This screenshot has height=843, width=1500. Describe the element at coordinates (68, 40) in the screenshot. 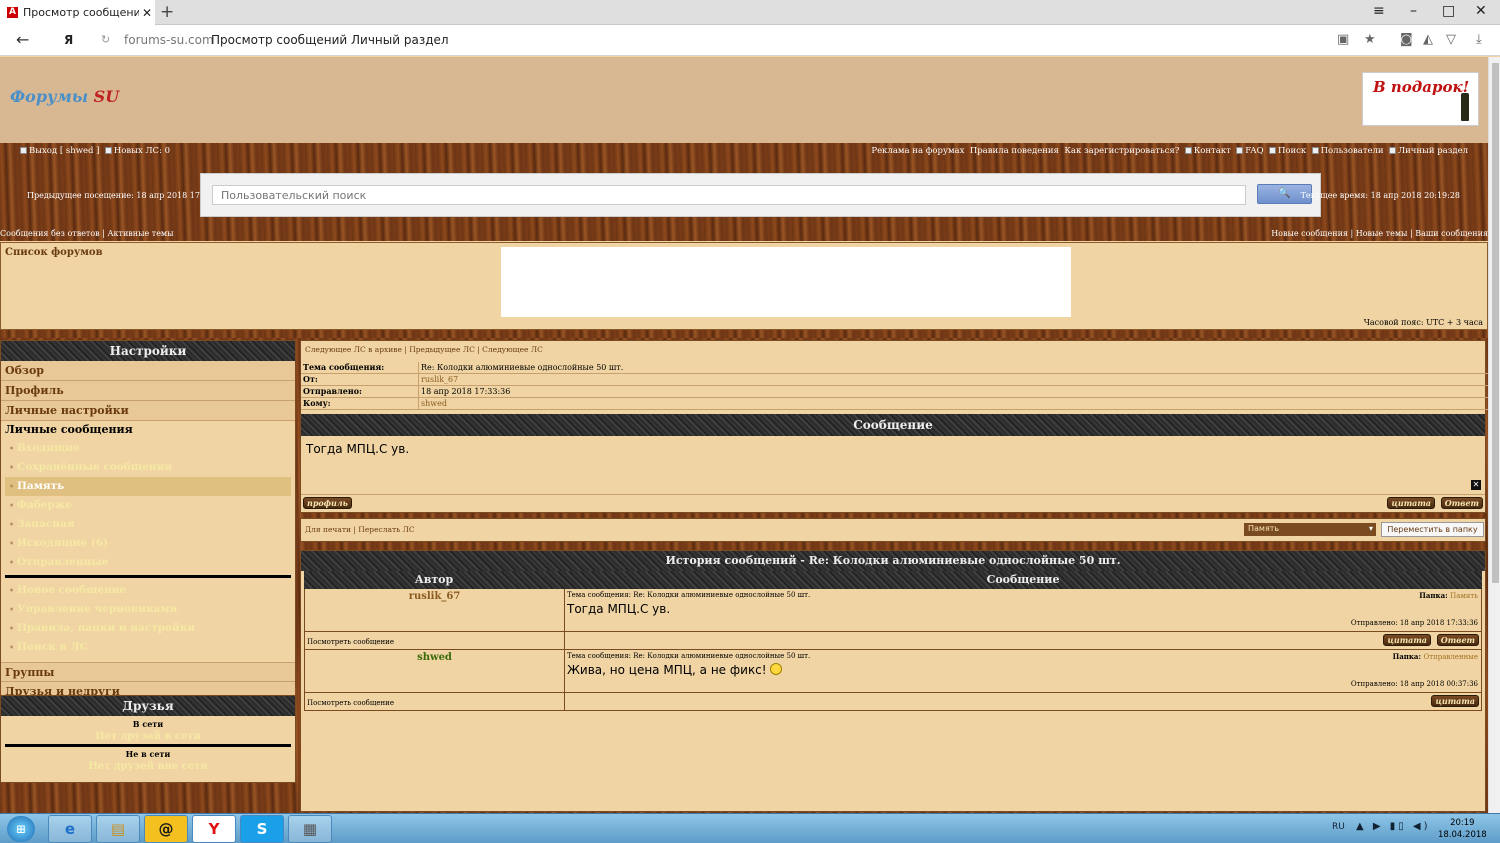

I see `yandex-logo: Я` at that location.